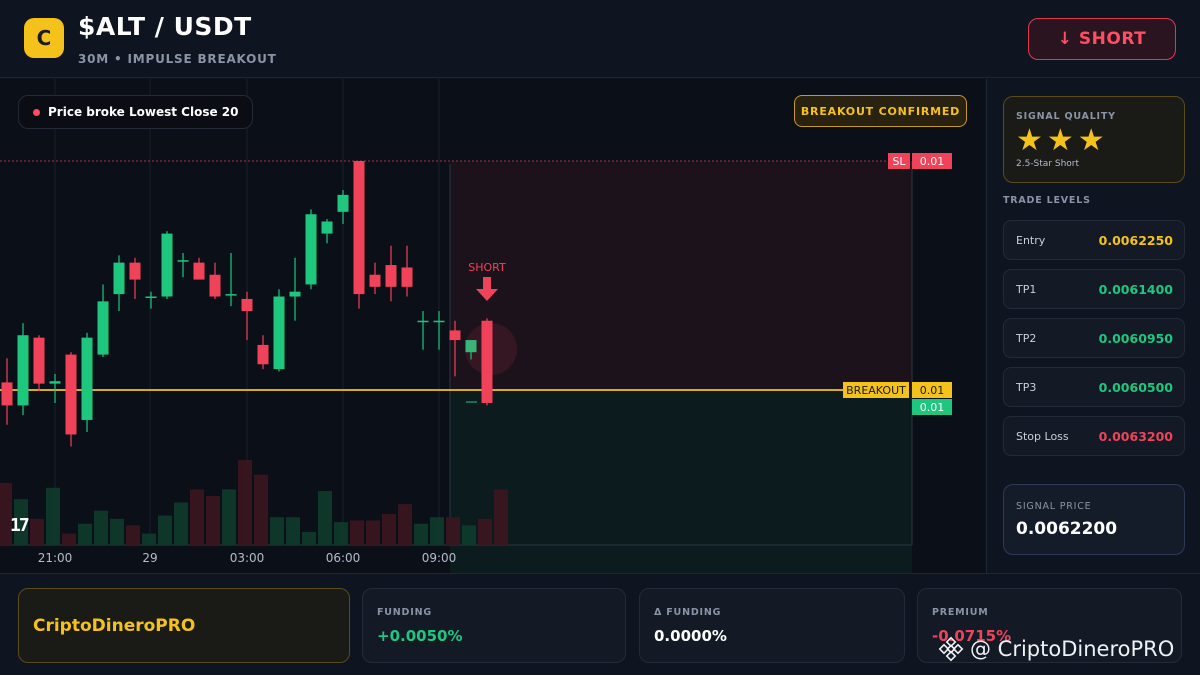  I want to click on signal-quality-card: SIGNAL QUALITY ★★★ 2.5-Star Short, so click(1094, 139).